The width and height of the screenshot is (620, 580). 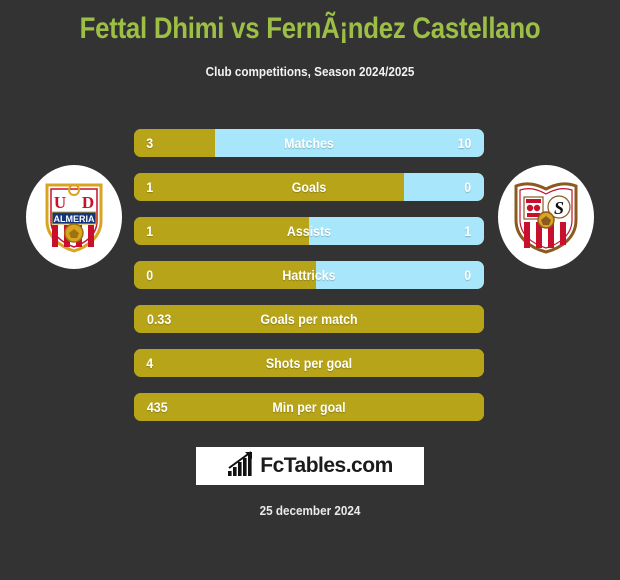 I want to click on stat-label: Hattricks, so click(x=309, y=275).